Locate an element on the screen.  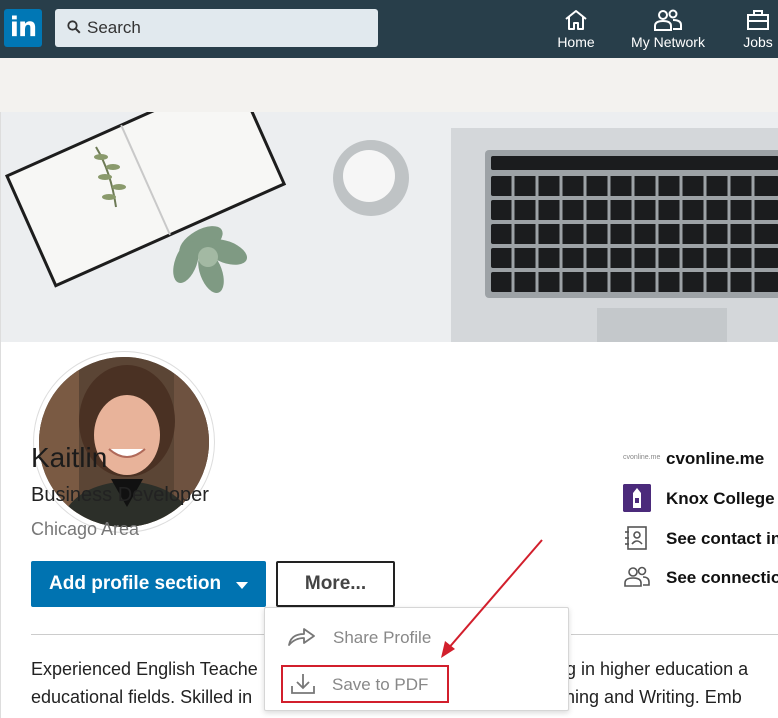
chevron-down-icon is located at coordinates (242, 585).